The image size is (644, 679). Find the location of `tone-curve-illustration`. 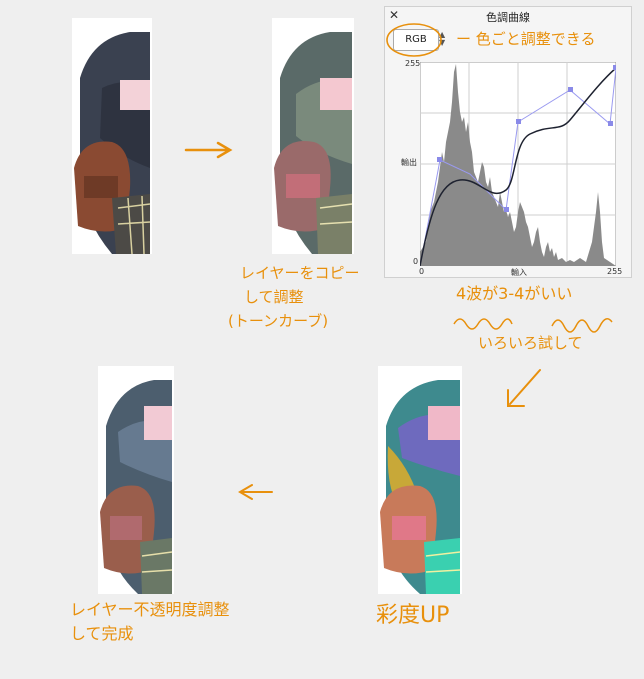

tone-curve-illustration is located at coordinates (313, 136).